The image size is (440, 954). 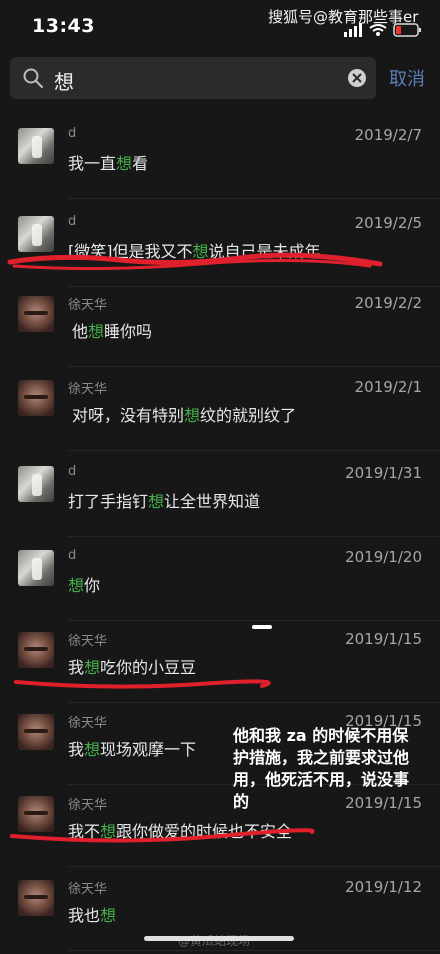 I want to click on annotation-text: 他和我 za 的时候不用保护措施，我之前要求过他用，他死活不用，说没事的, so click(x=321, y=768).